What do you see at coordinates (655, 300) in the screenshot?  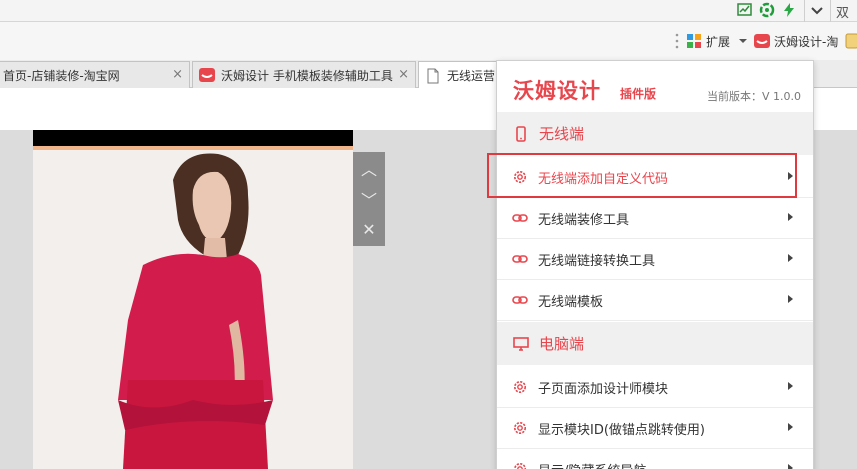 I see `menu-item-wireless-templates: 无线端模板` at bounding box center [655, 300].